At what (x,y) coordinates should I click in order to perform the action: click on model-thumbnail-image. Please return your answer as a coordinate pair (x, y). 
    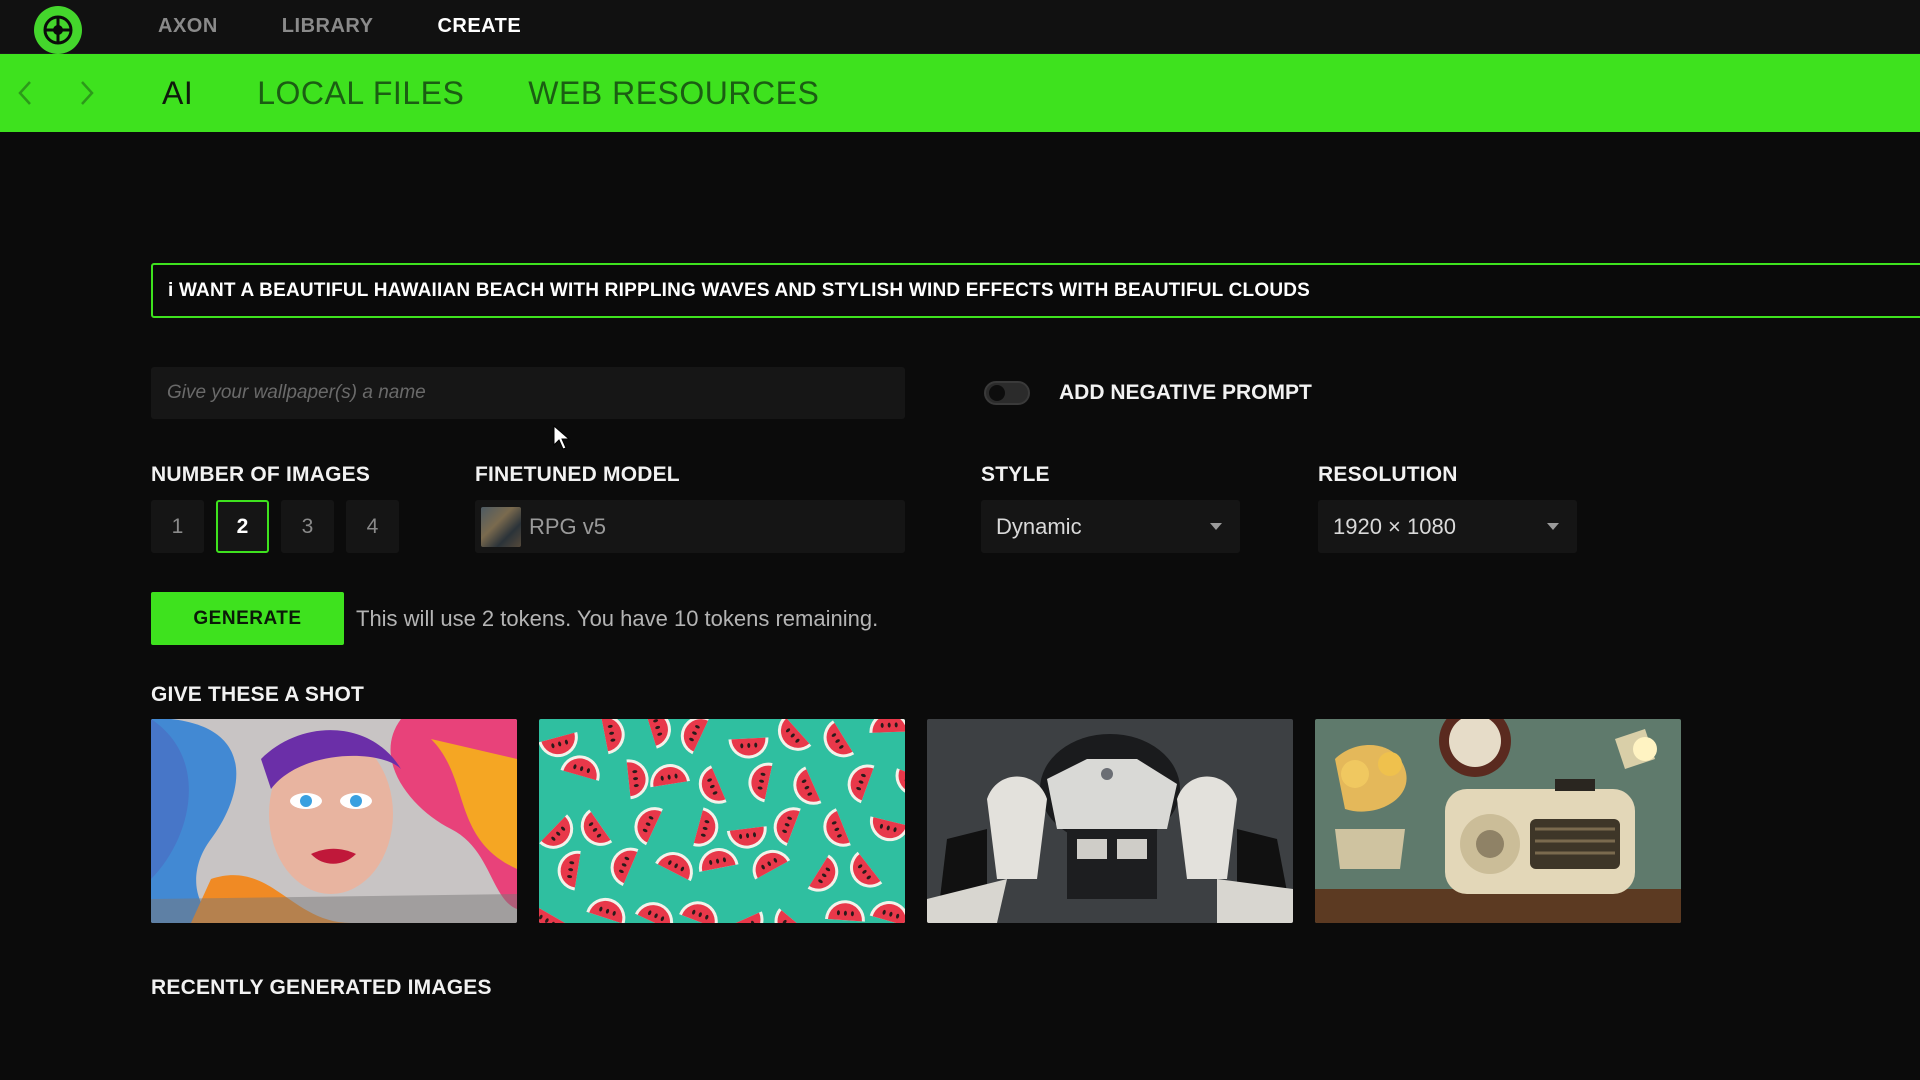
    Looking at the image, I should click on (501, 526).